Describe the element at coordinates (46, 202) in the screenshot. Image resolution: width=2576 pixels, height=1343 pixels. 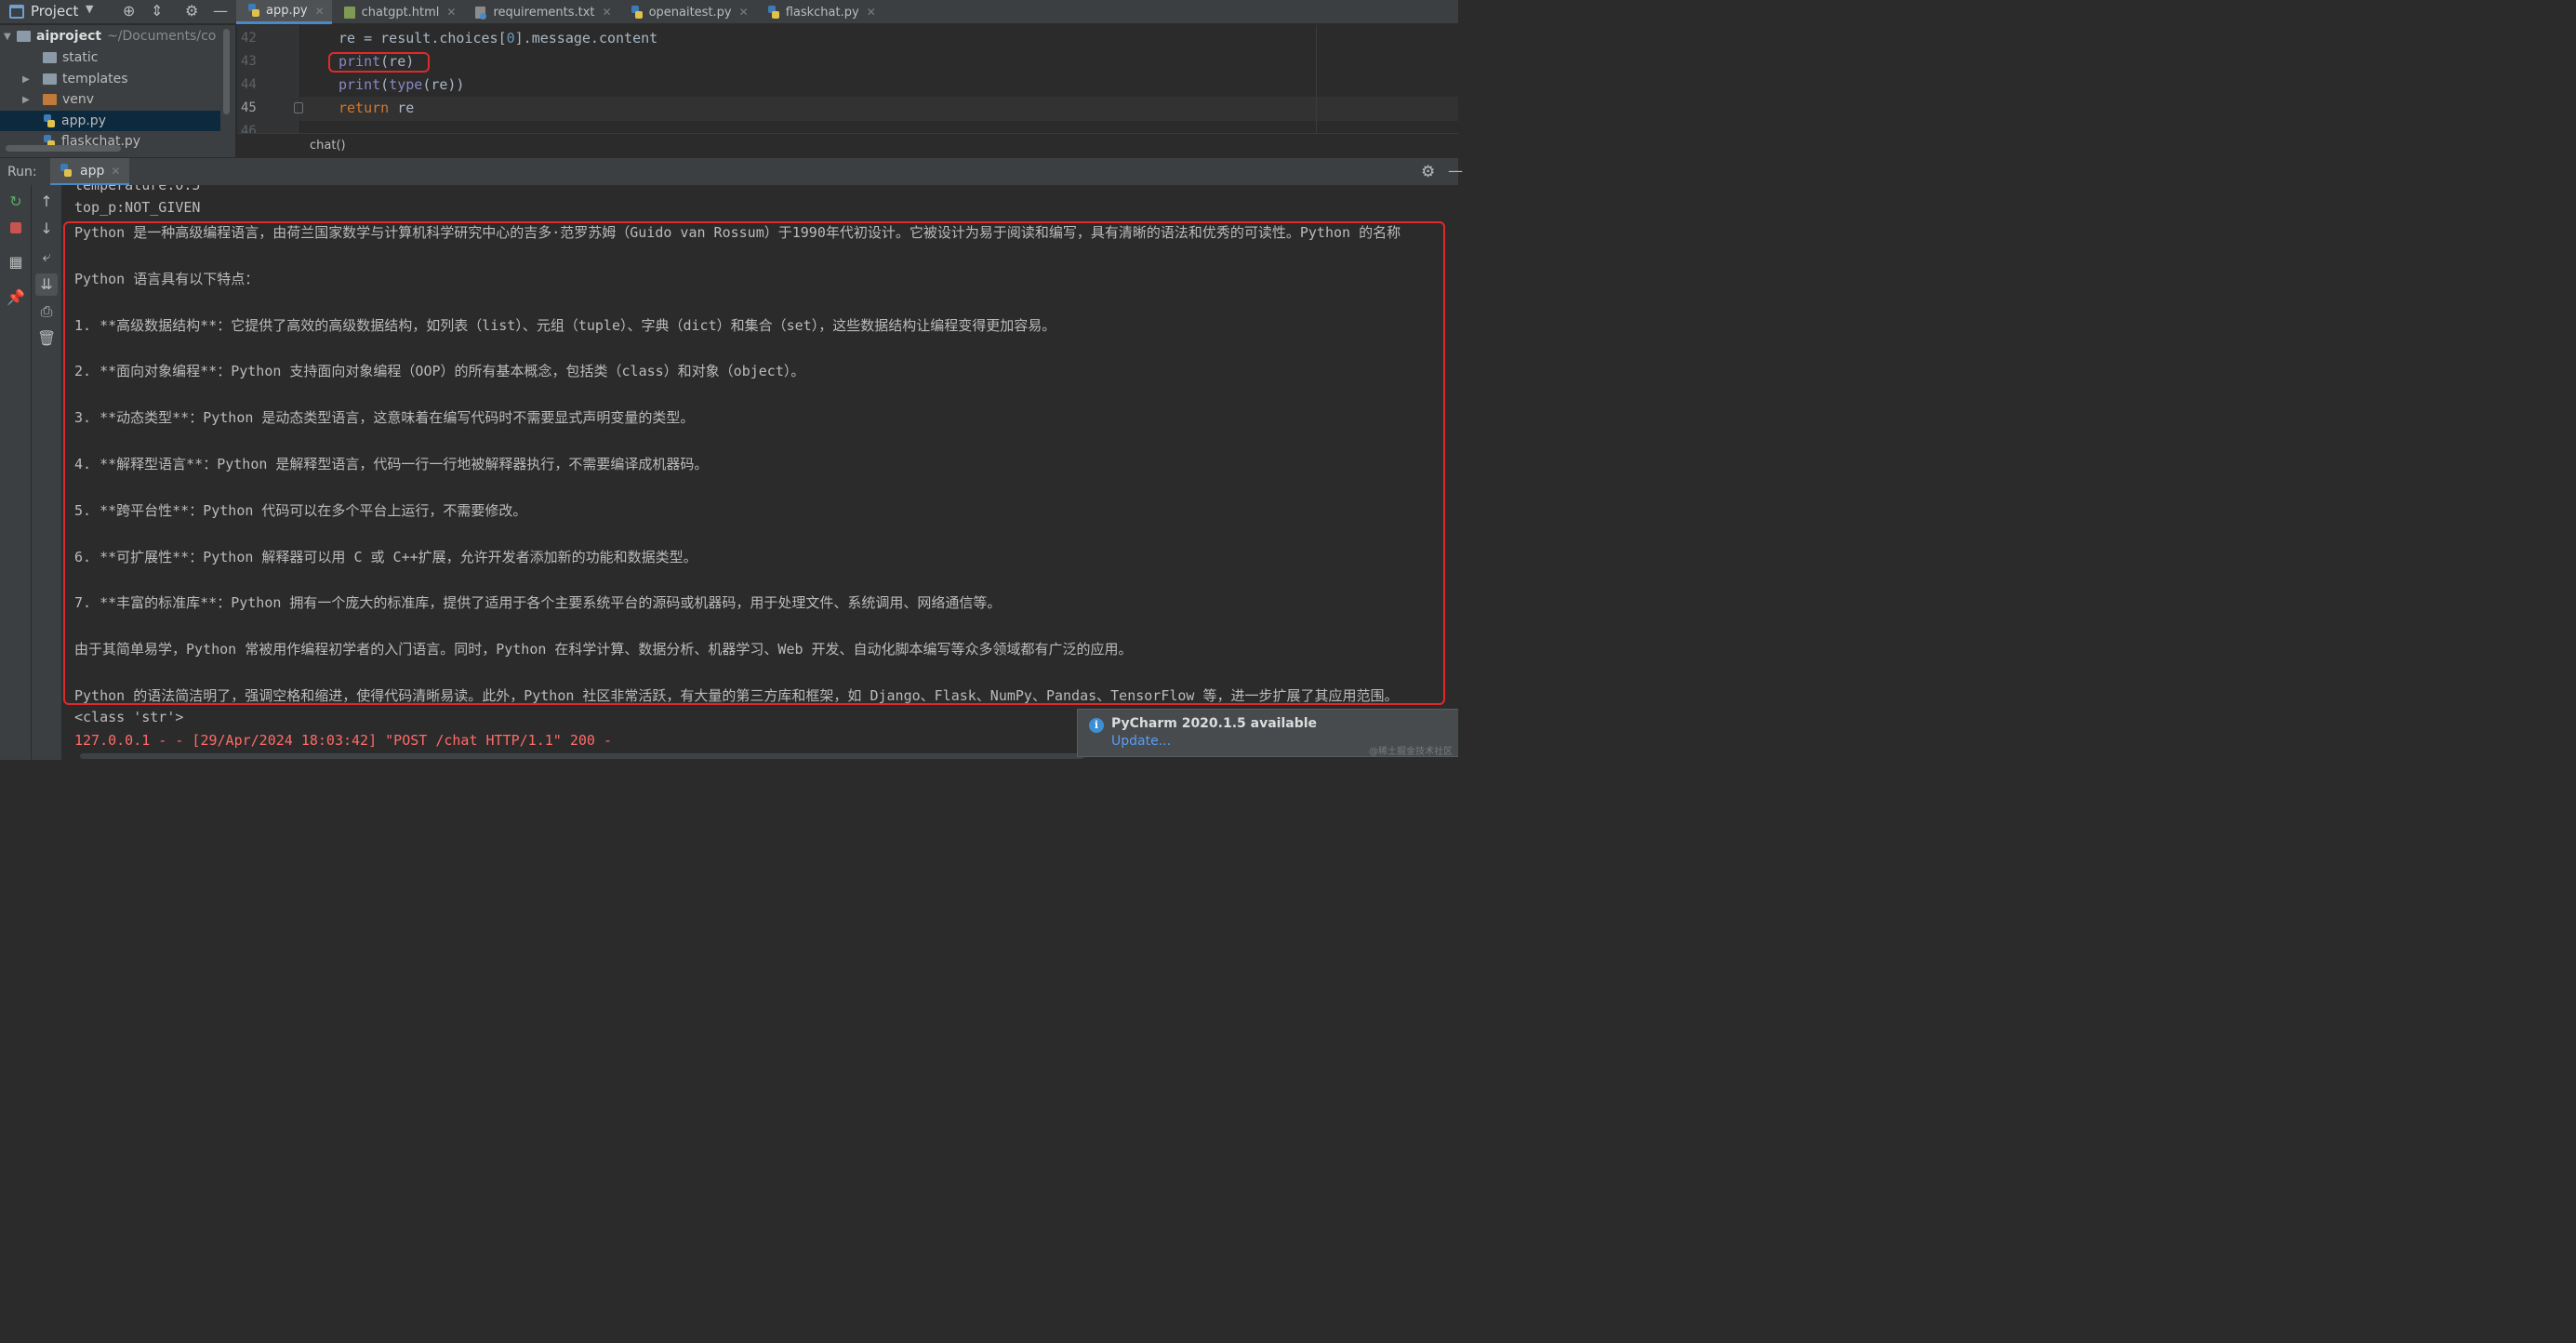
I see `arrow-up-icon: ↑` at that location.